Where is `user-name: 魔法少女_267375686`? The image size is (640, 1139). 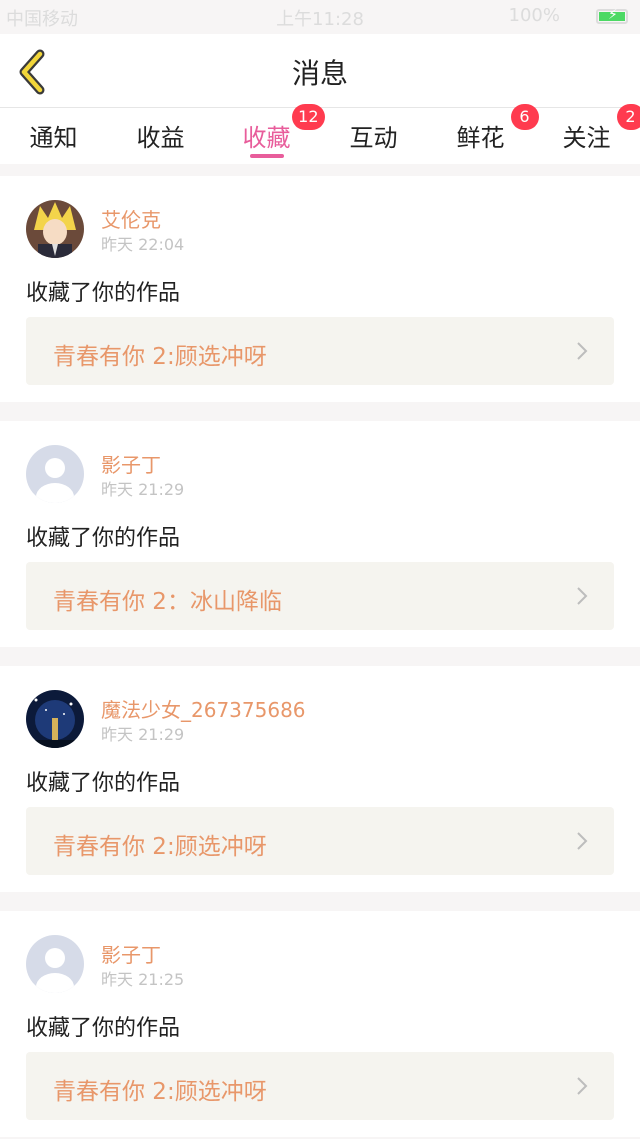 user-name: 魔法少女_267375686 is located at coordinates (203, 708).